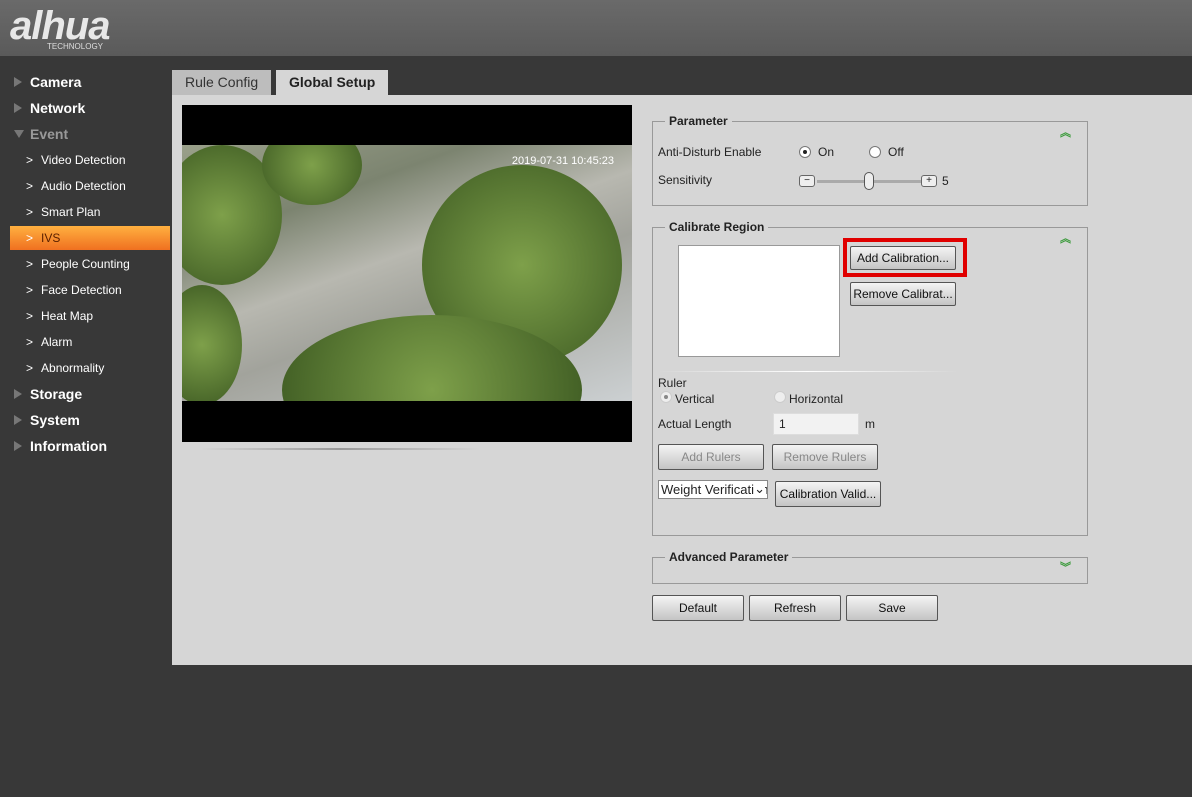 This screenshot has height=797, width=1192. I want to click on advanced-parameter-section: Advanced Parameter ︾, so click(870, 567).